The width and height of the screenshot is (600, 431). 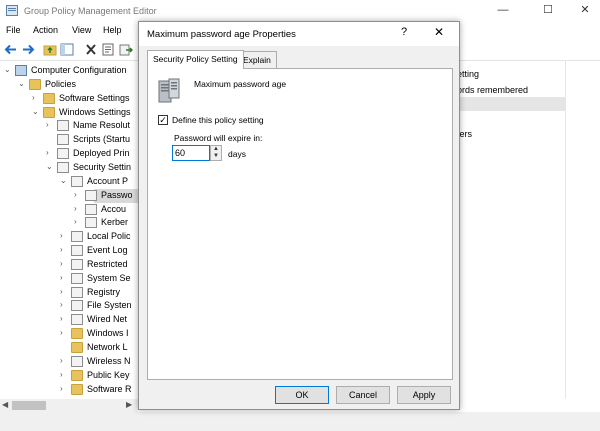 I want to click on apply-button: Apply, so click(x=424, y=395).